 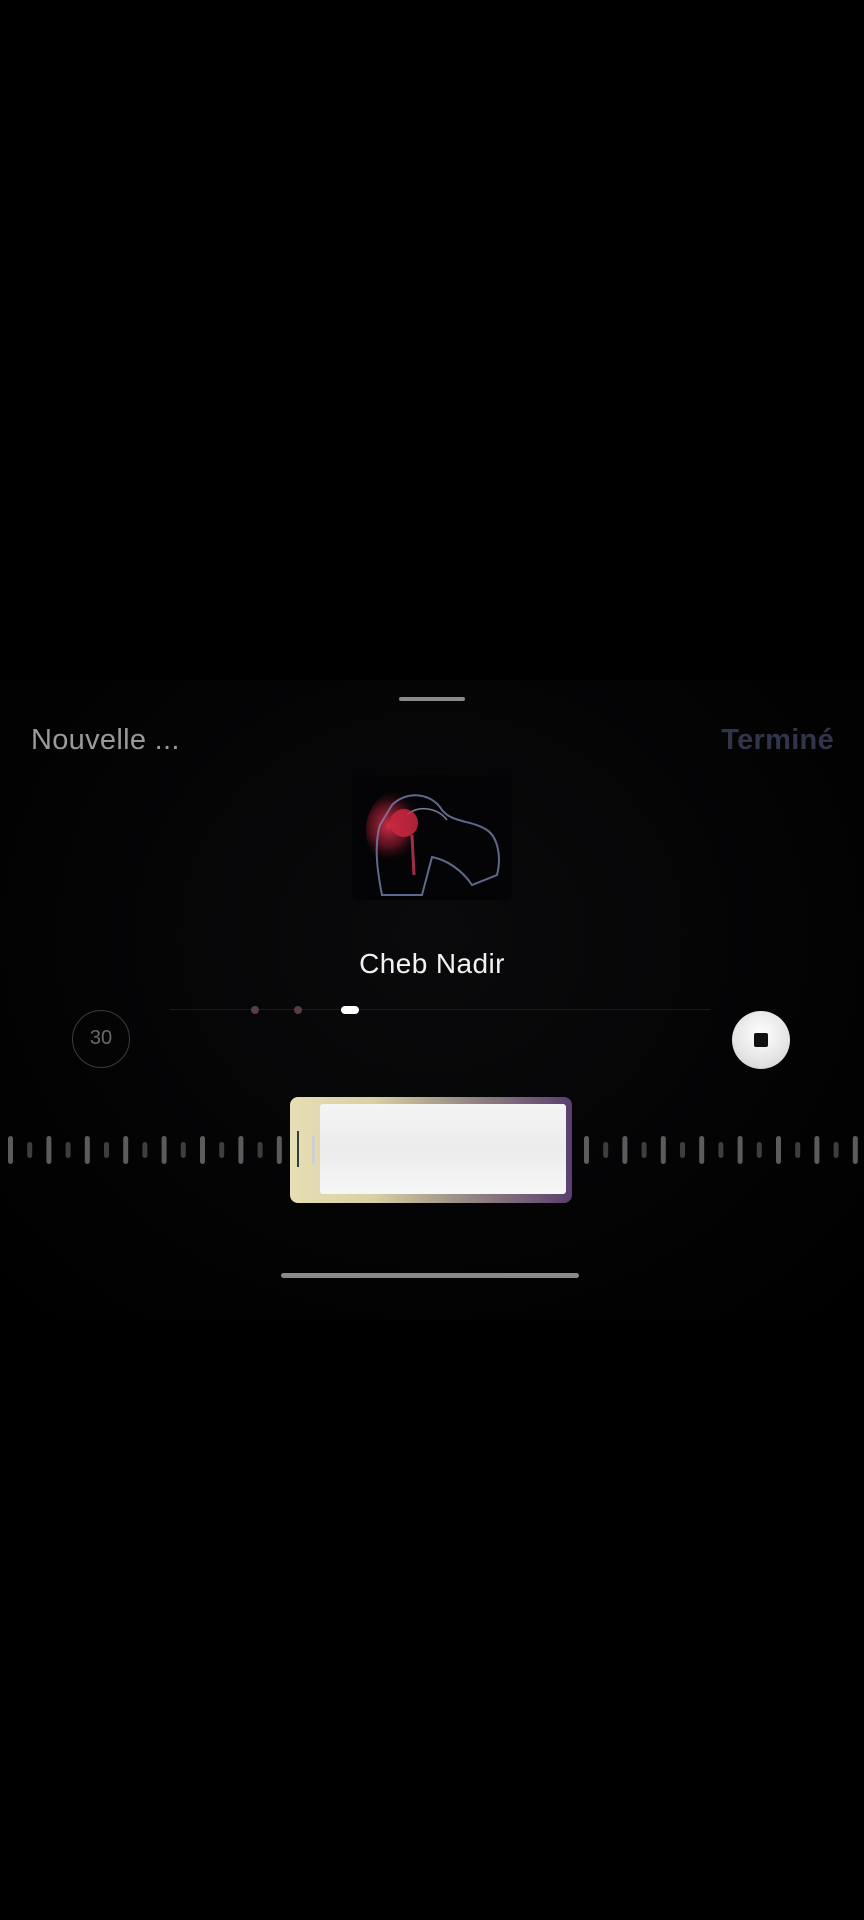 I want to click on skip-30-button: 30, so click(x=101, y=1039).